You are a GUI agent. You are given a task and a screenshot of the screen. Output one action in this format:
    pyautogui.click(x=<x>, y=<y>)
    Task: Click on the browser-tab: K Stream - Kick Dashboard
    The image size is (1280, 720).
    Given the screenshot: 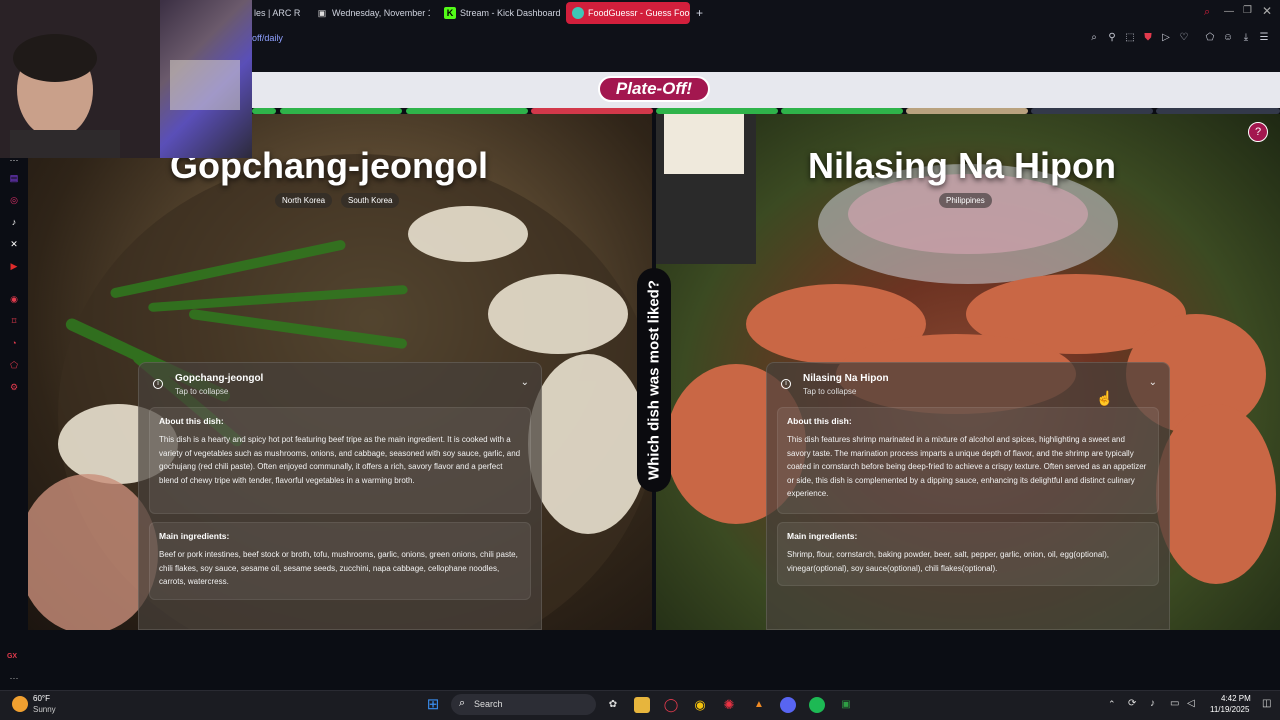 What is the action you would take?
    pyautogui.click(x=499, y=13)
    